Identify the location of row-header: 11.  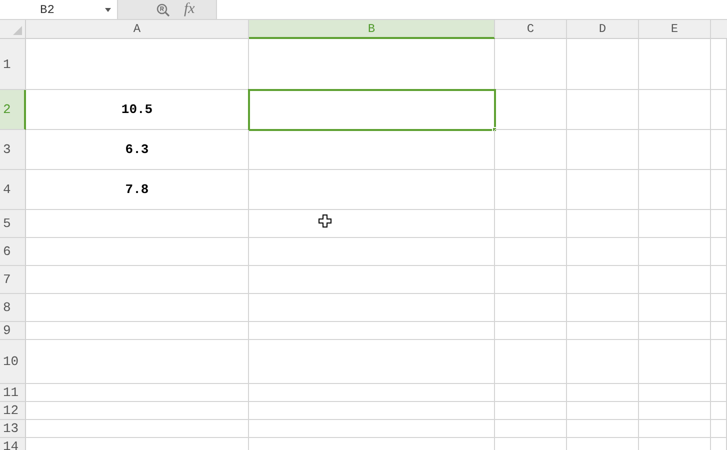
(13, 393).